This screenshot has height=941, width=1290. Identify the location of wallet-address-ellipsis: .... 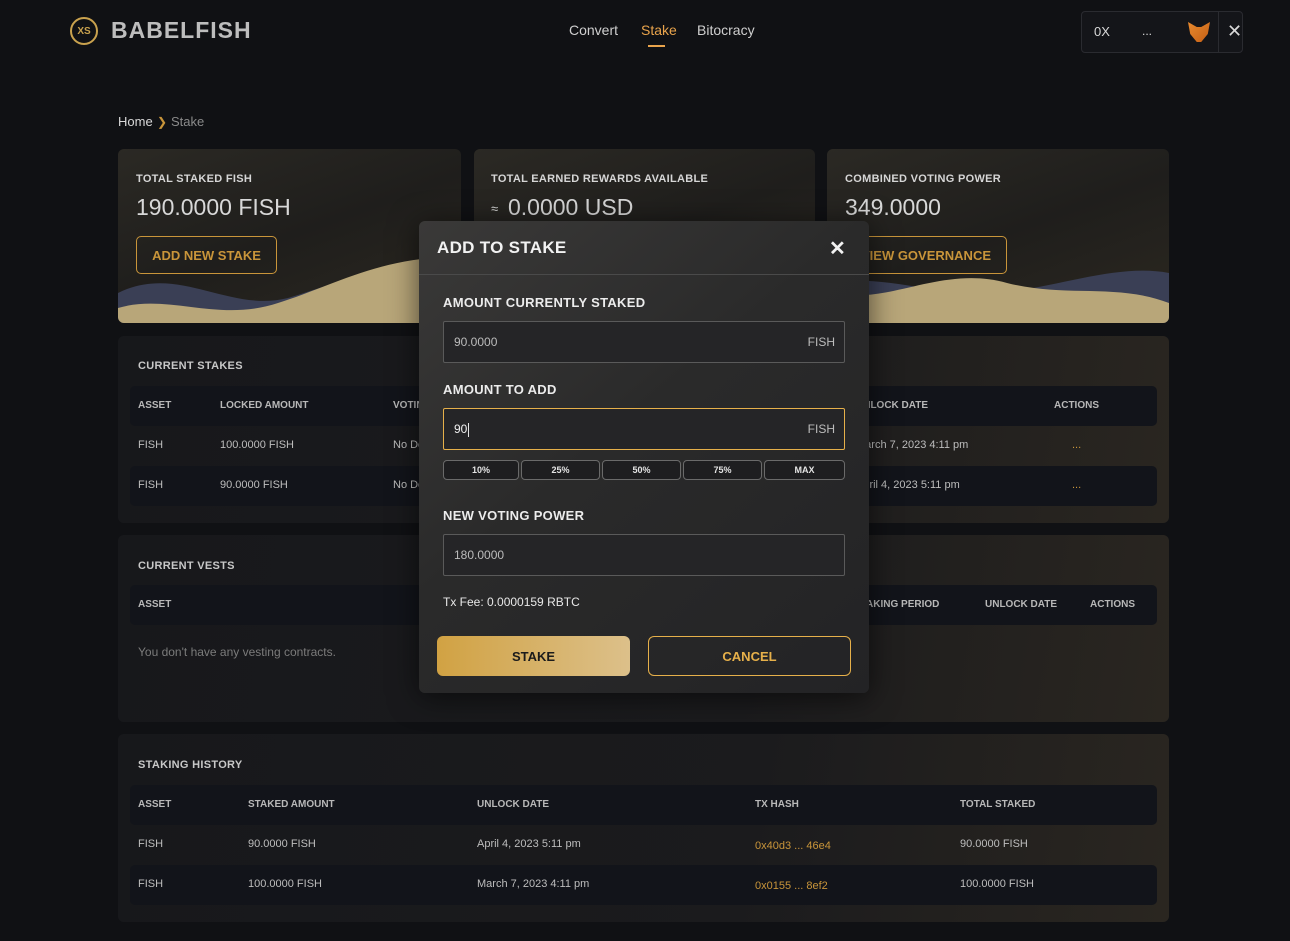
(1147, 31).